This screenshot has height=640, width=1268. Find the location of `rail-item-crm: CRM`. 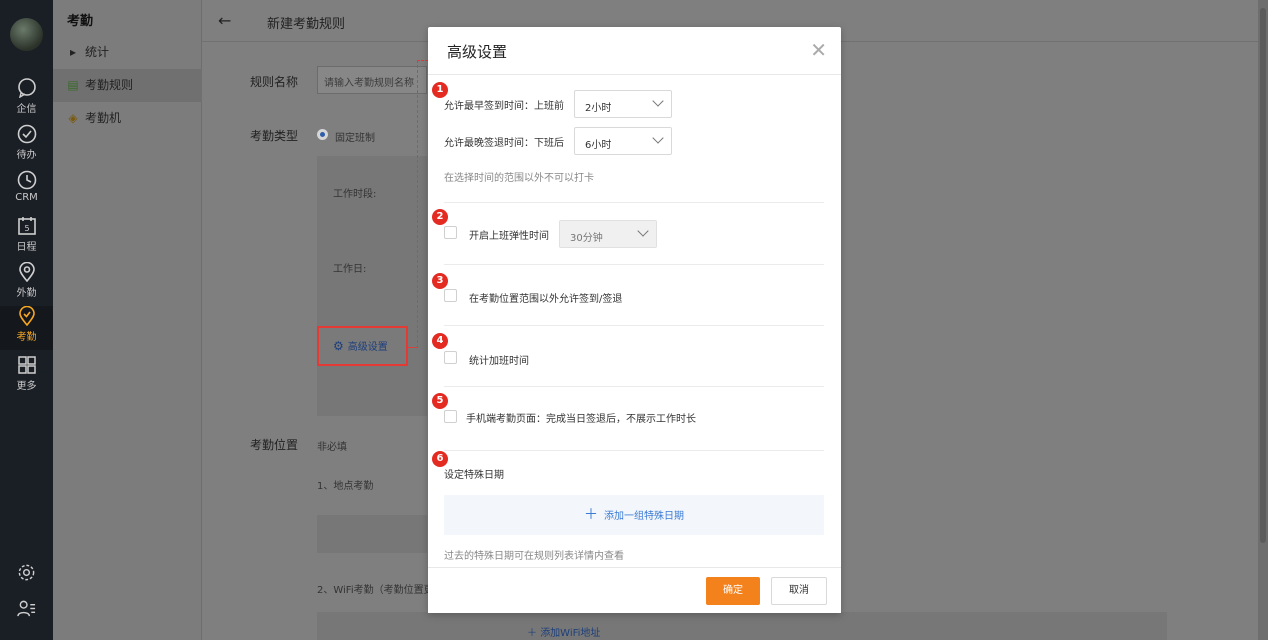

rail-item-crm: CRM is located at coordinates (26, 192).